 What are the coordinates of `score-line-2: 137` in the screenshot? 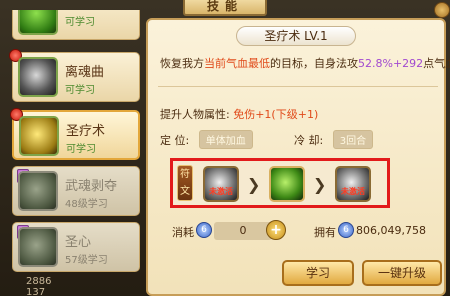 It's located at (36, 291).